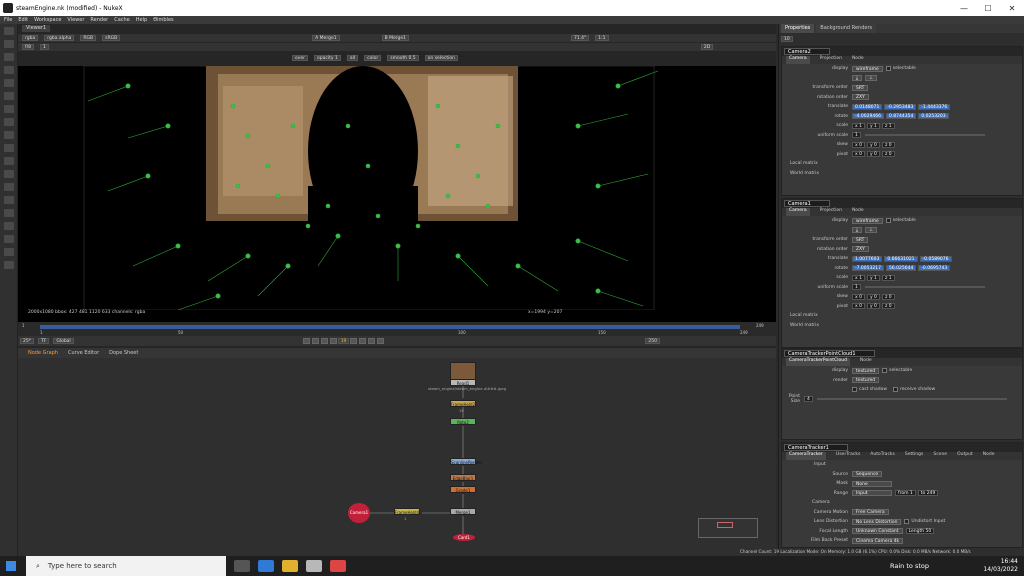  What do you see at coordinates (888, 144) in the screenshot?
I see `camera2-skew-z: z 0` at bounding box center [888, 144].